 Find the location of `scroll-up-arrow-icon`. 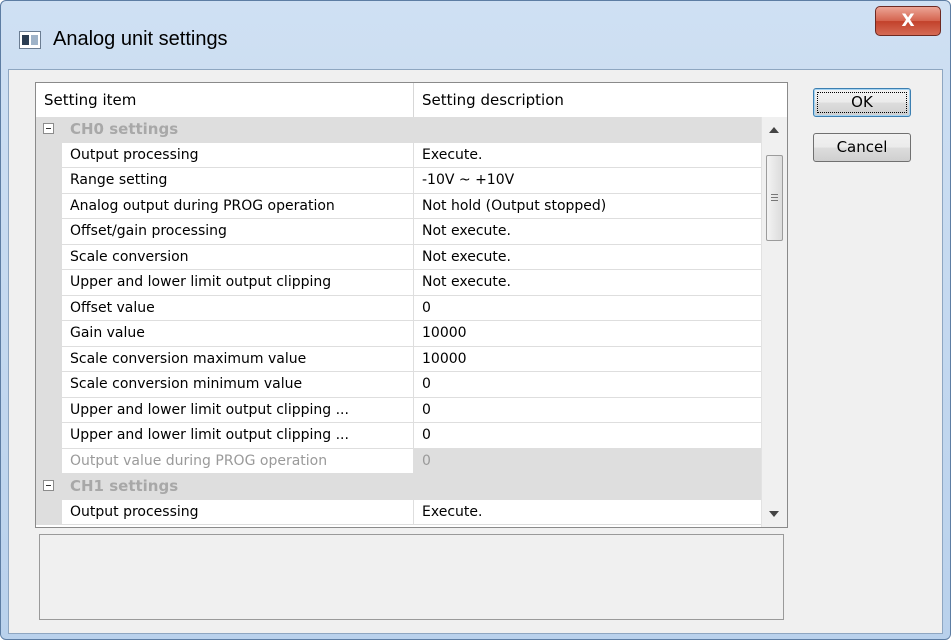

scroll-up-arrow-icon is located at coordinates (774, 130).